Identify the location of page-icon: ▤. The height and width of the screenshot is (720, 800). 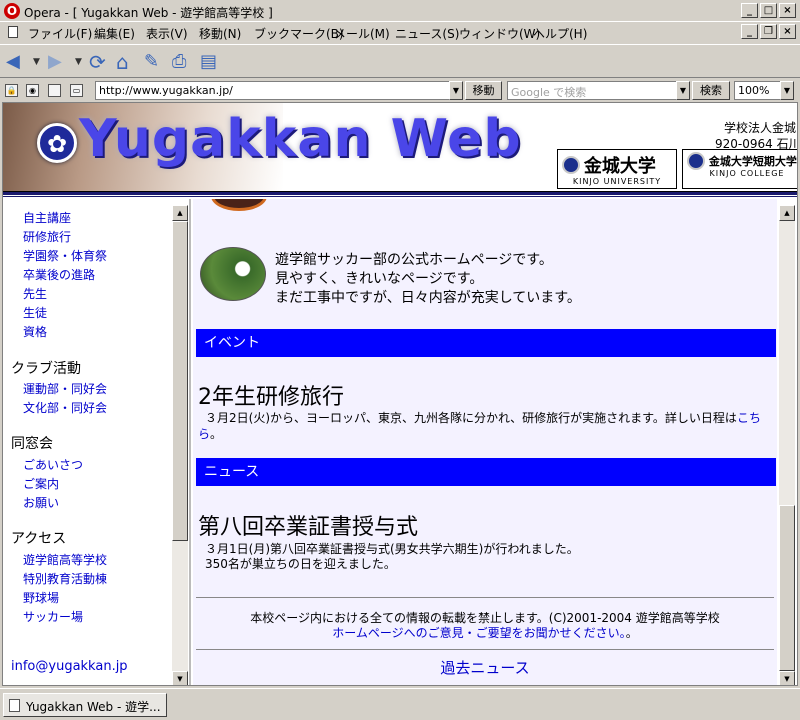
(208, 62).